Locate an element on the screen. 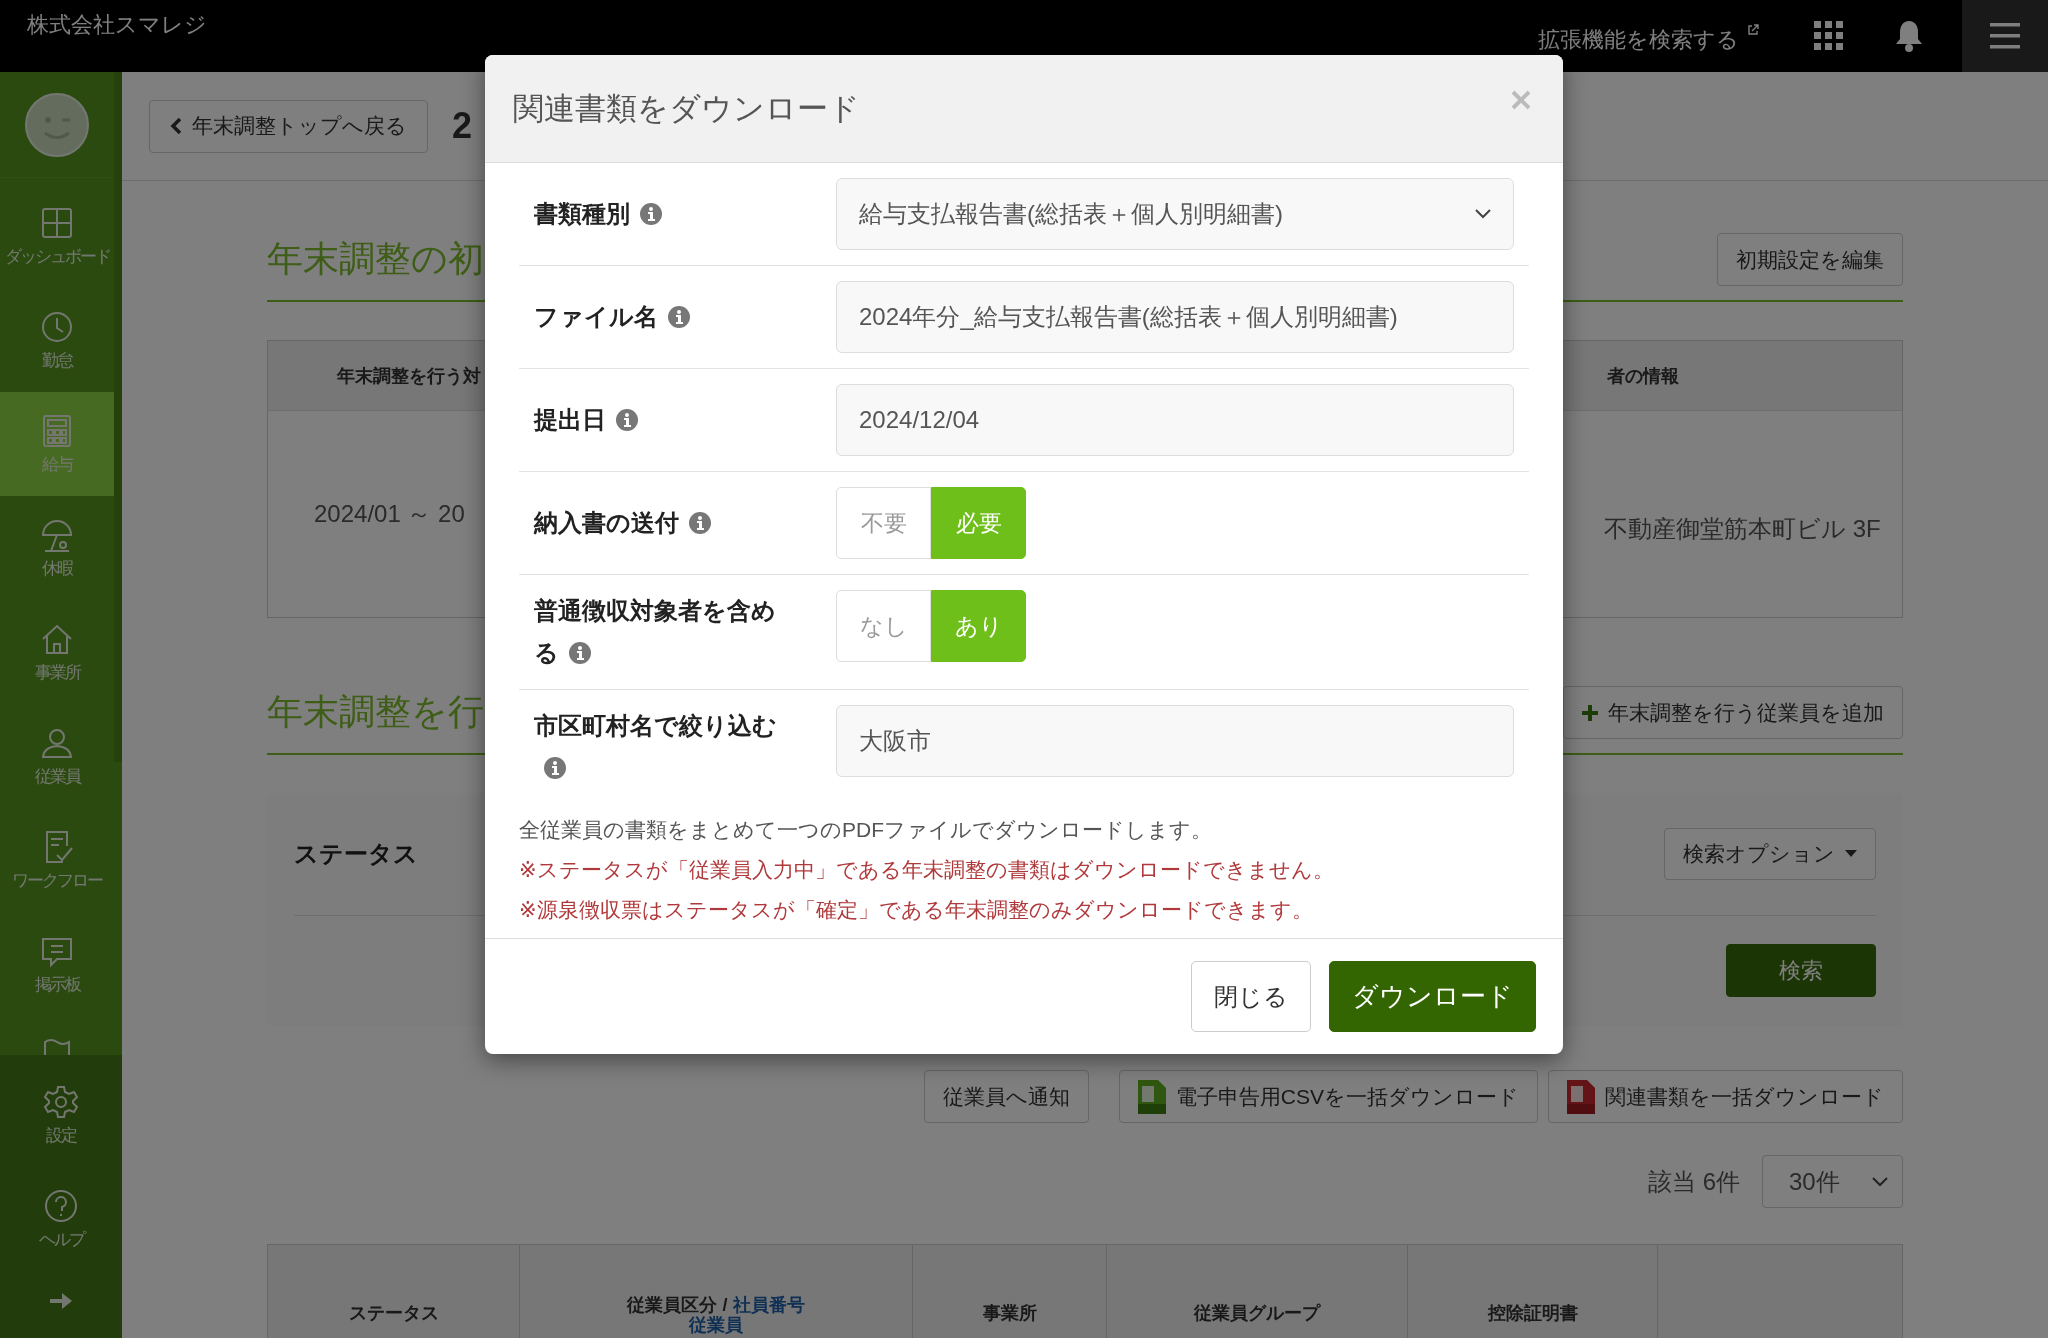 This screenshot has height=1338, width=2048. column-header: 年末調整を行う対 is located at coordinates (409, 375).